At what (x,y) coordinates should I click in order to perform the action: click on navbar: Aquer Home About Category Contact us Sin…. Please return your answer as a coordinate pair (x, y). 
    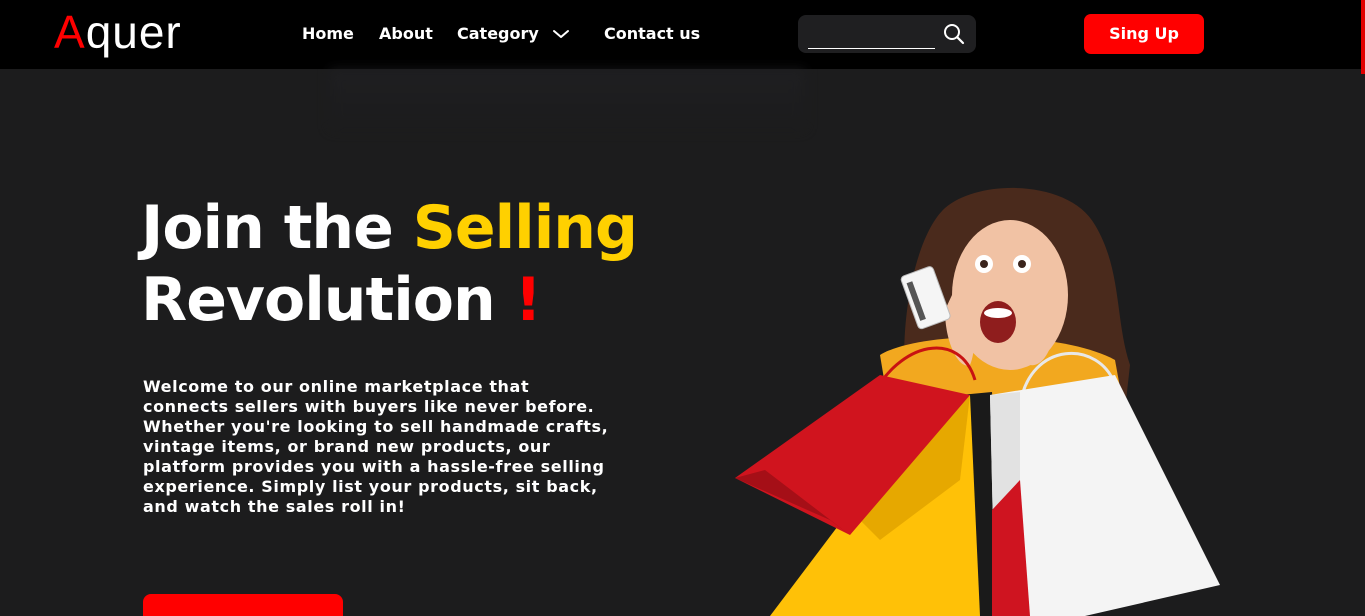
    Looking at the image, I should click on (682, 34).